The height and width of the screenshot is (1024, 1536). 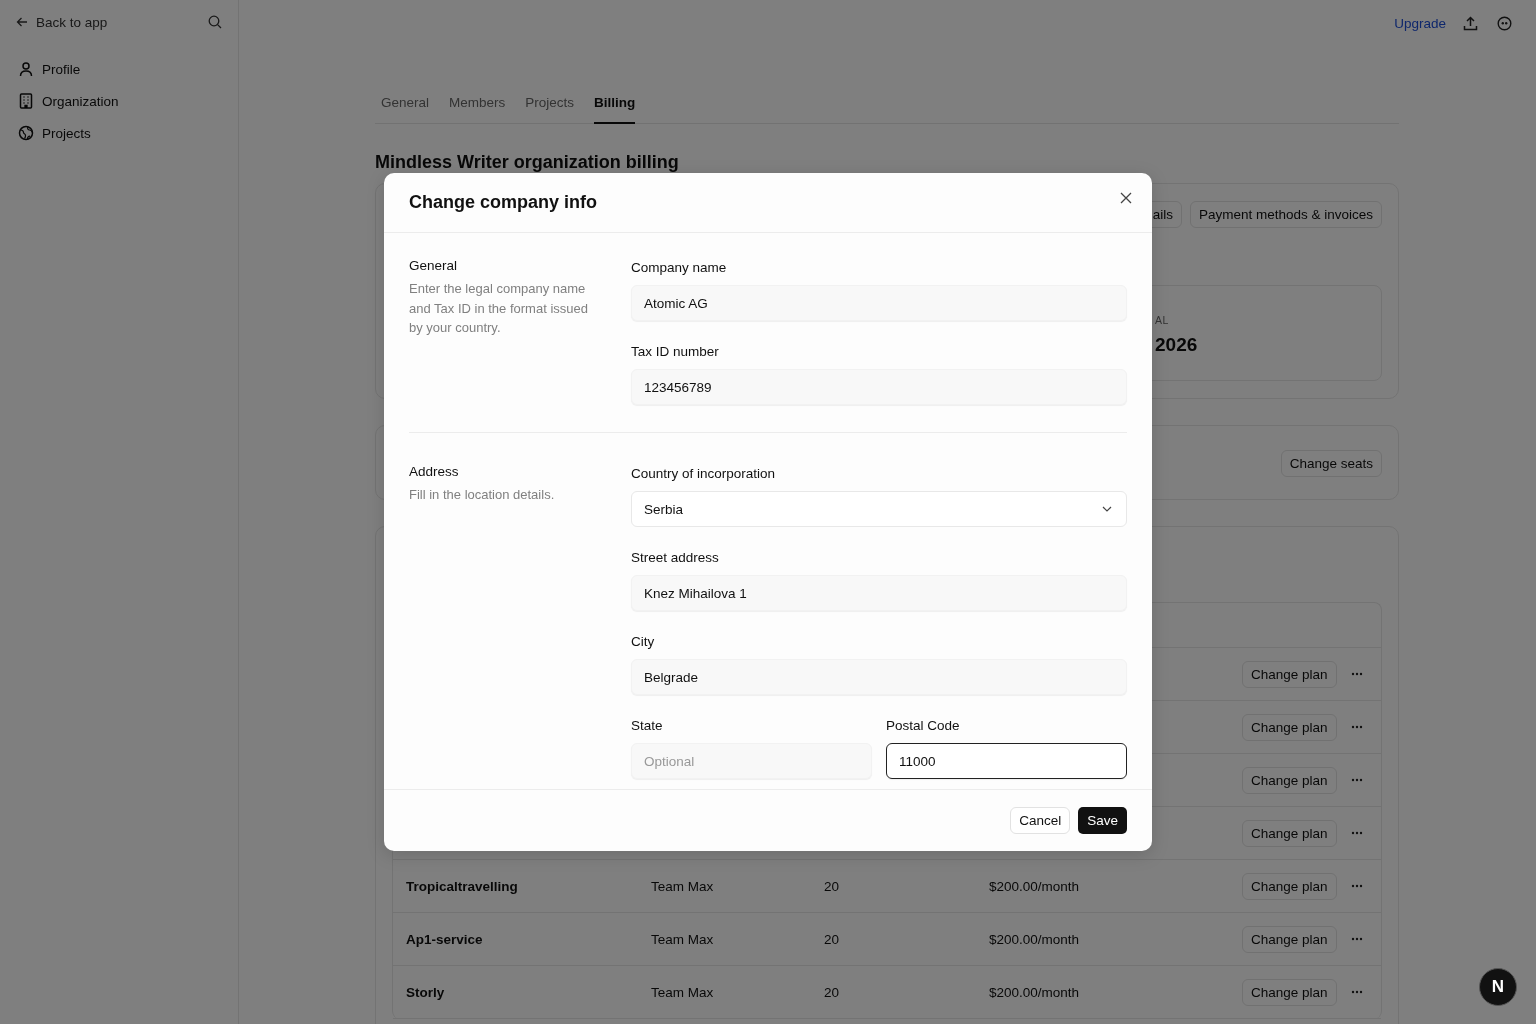 I want to click on input-field: Atomic AG, so click(x=879, y=303).